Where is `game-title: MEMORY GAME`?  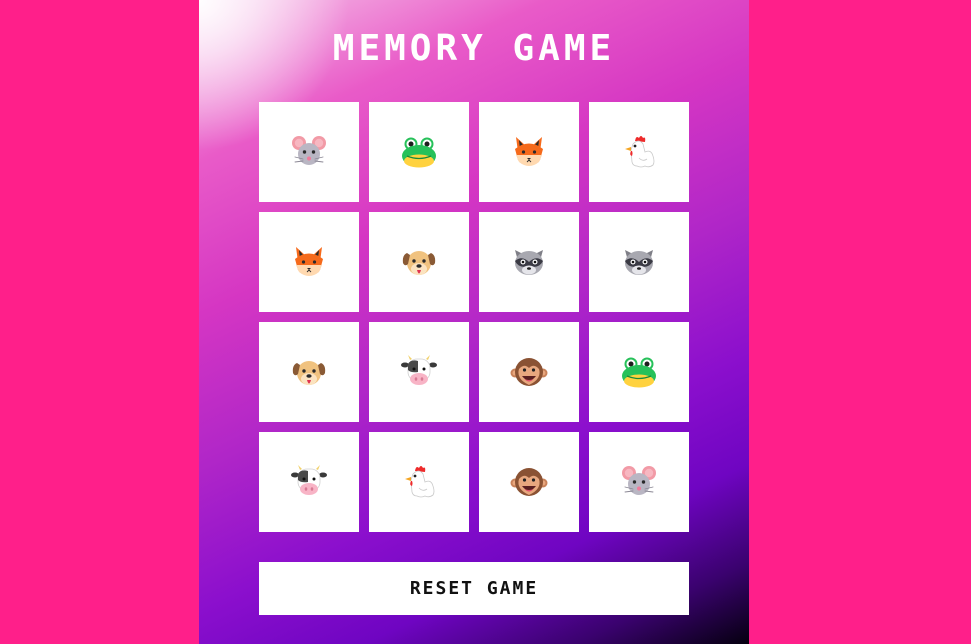 game-title: MEMORY GAME is located at coordinates (474, 48).